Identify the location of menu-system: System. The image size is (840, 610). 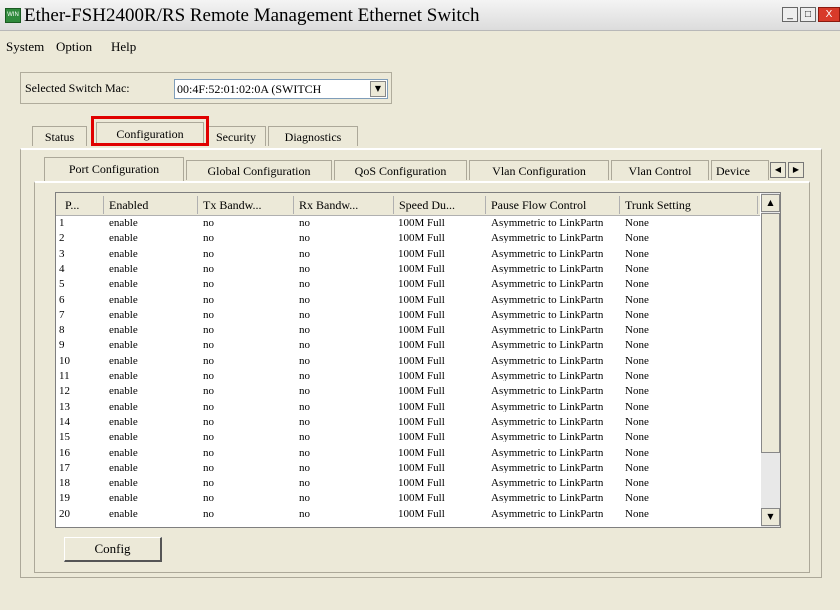
(25, 47).